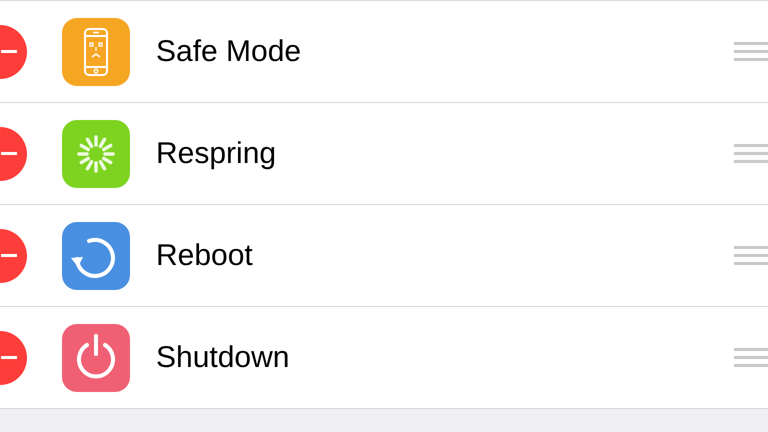 The height and width of the screenshot is (432, 768). Describe the element at coordinates (205, 255) in the screenshot. I see `row-label: Reboot` at that location.